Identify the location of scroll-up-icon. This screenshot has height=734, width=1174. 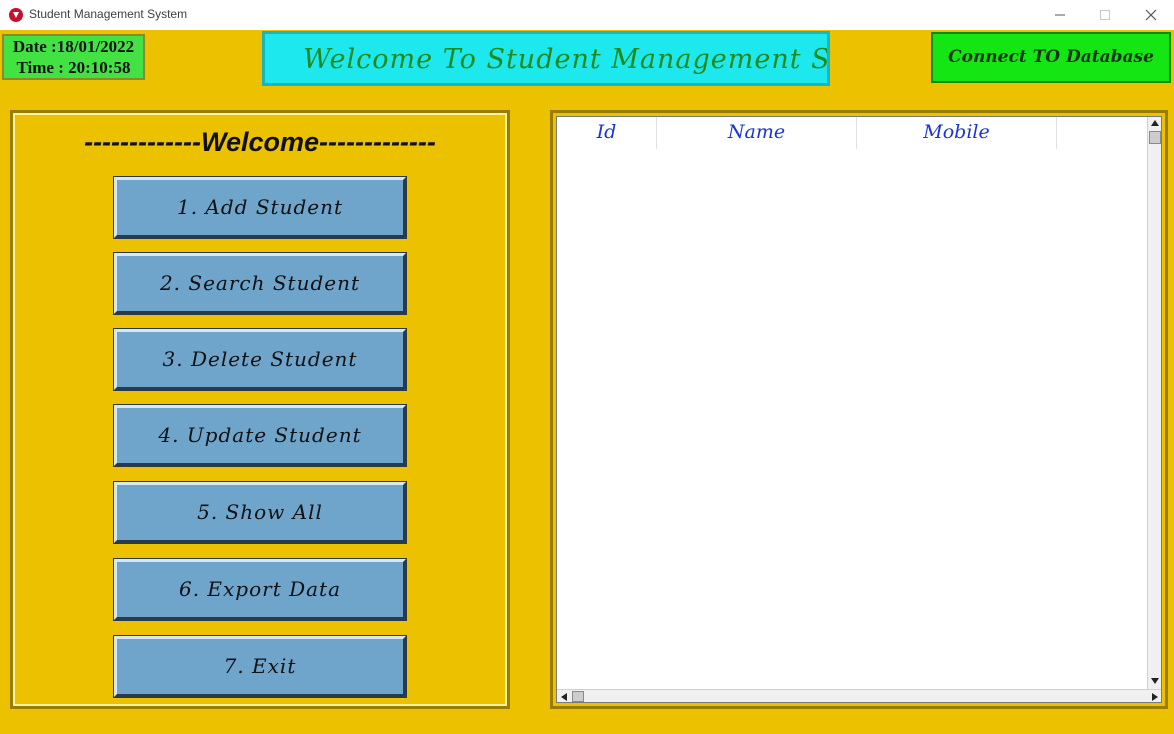
(1155, 123).